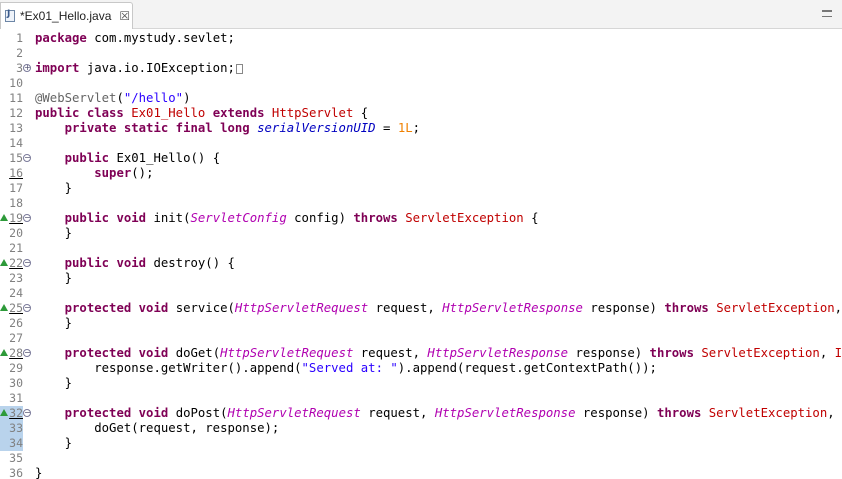  What do you see at coordinates (16, 248) in the screenshot?
I see `line-number: 21` at bounding box center [16, 248].